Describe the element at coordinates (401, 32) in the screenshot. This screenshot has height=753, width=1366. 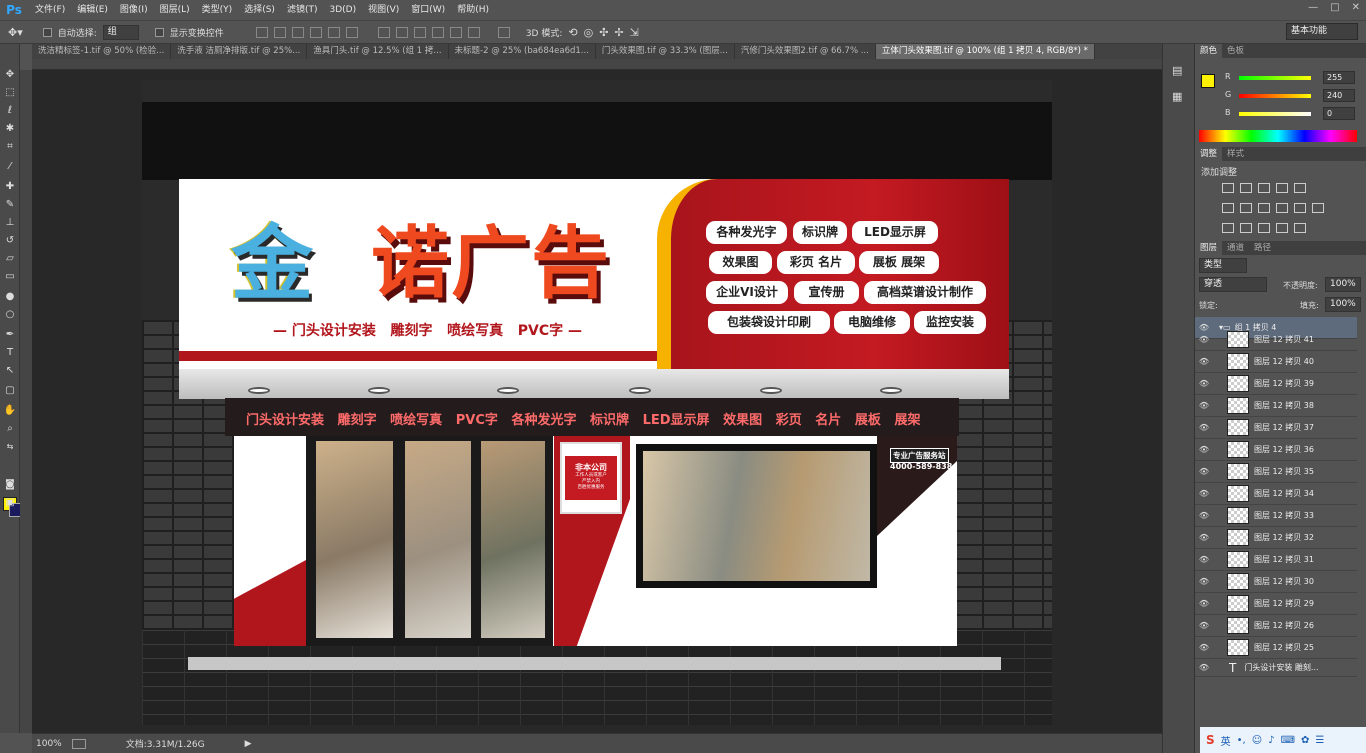
I see `distribute-vcenter-icon` at that location.